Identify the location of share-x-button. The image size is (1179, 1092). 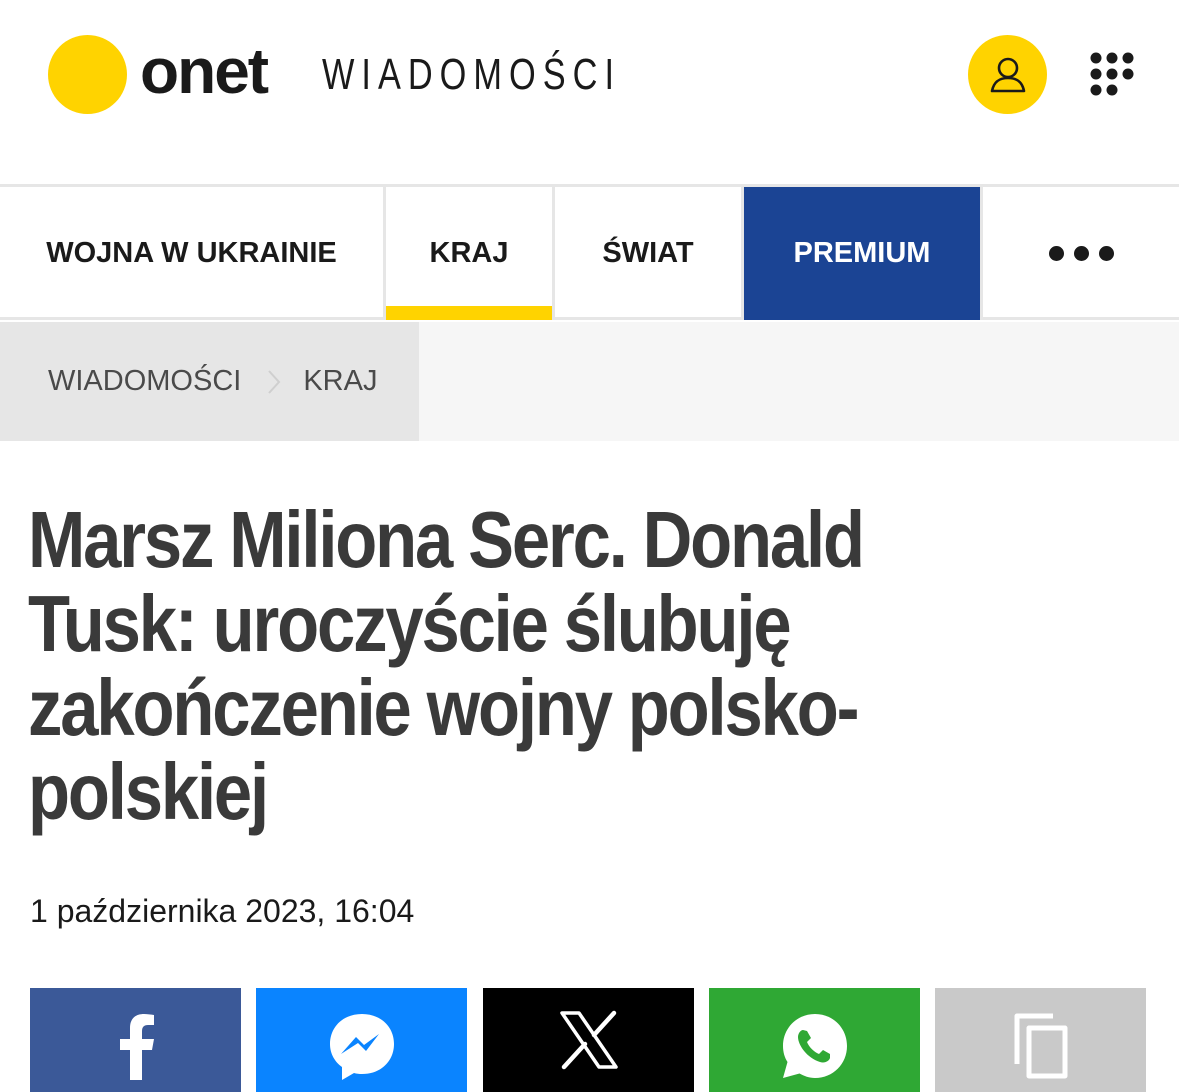
(588, 1040).